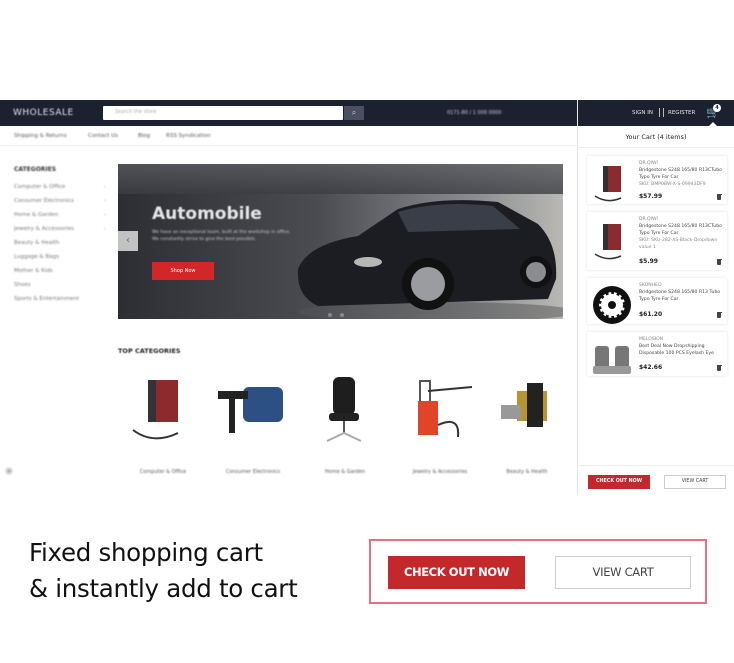  Describe the element at coordinates (651, 367) in the screenshot. I see `cart-item-price: $42.66` at that location.